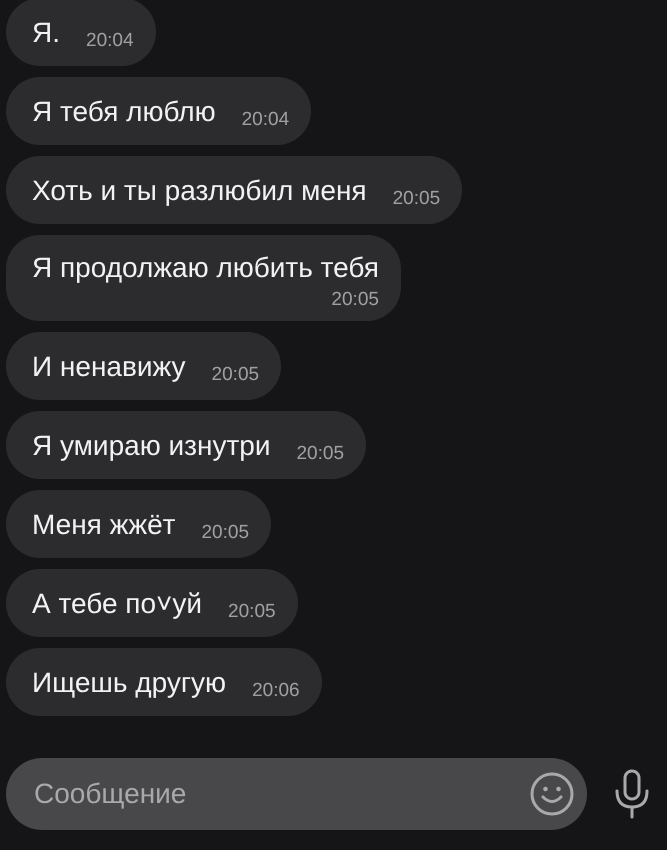  Describe the element at coordinates (280, 794) in the screenshot. I see `message-field: Сообщение` at that location.